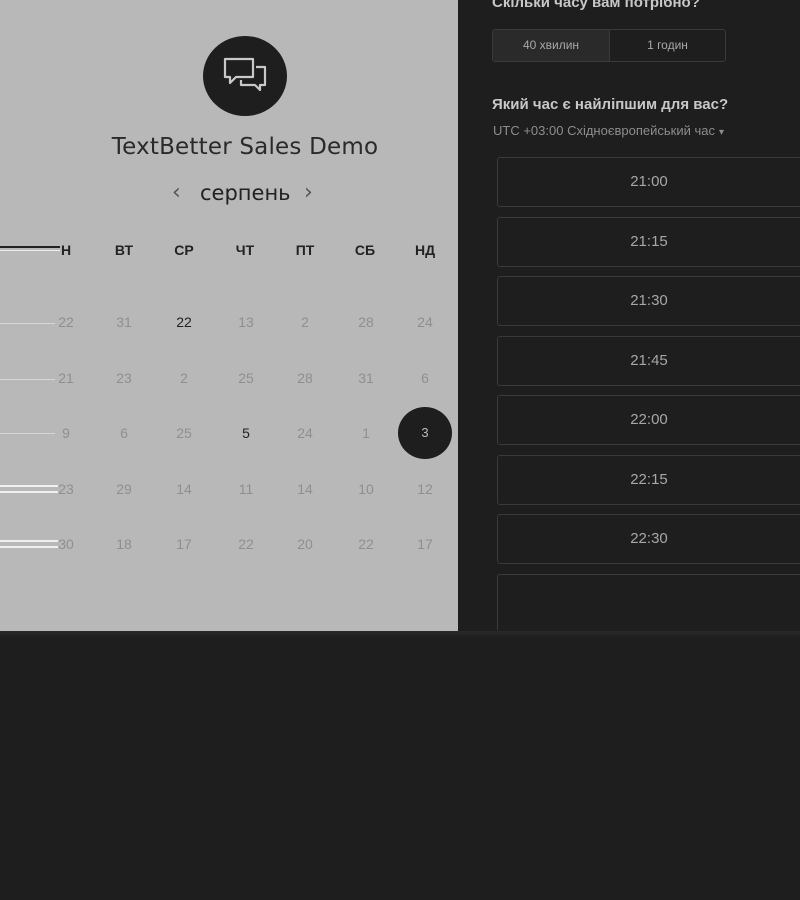  What do you see at coordinates (124, 544) in the screenshot?
I see `calendar-day: 18` at bounding box center [124, 544].